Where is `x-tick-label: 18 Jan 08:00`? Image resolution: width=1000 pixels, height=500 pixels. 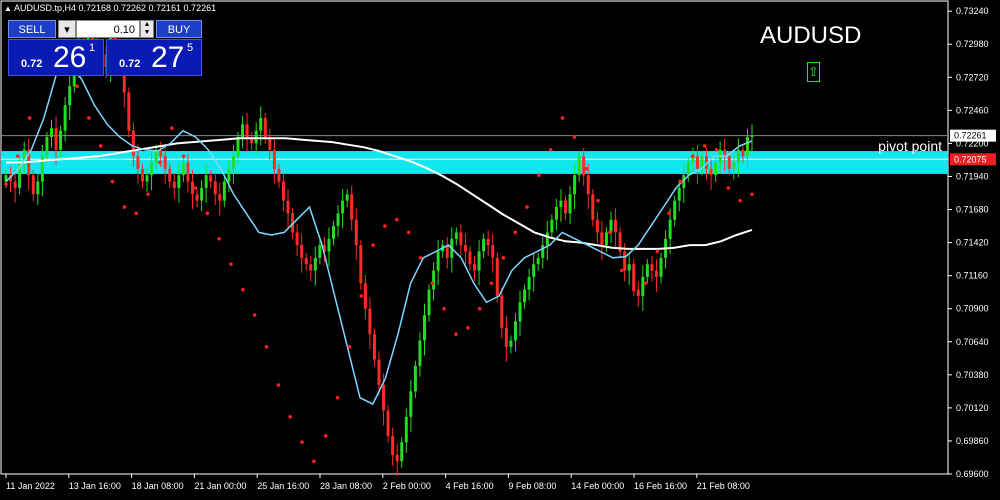 x-tick-label: 18 Jan 08:00 is located at coordinates (158, 486).